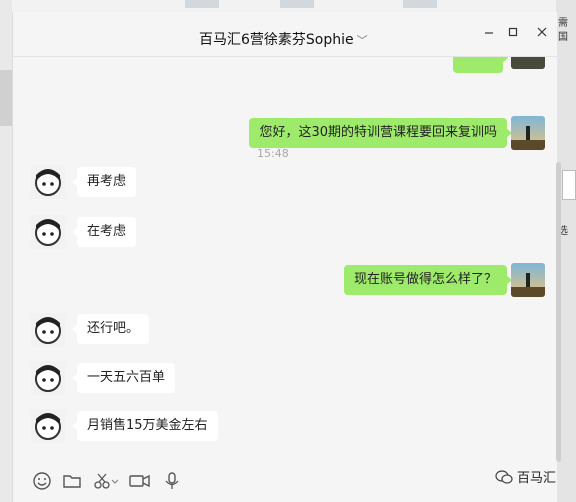 The image size is (576, 502). What do you see at coordinates (104, 182) in the screenshot?
I see `message-bubble-received: 再考虑` at bounding box center [104, 182].